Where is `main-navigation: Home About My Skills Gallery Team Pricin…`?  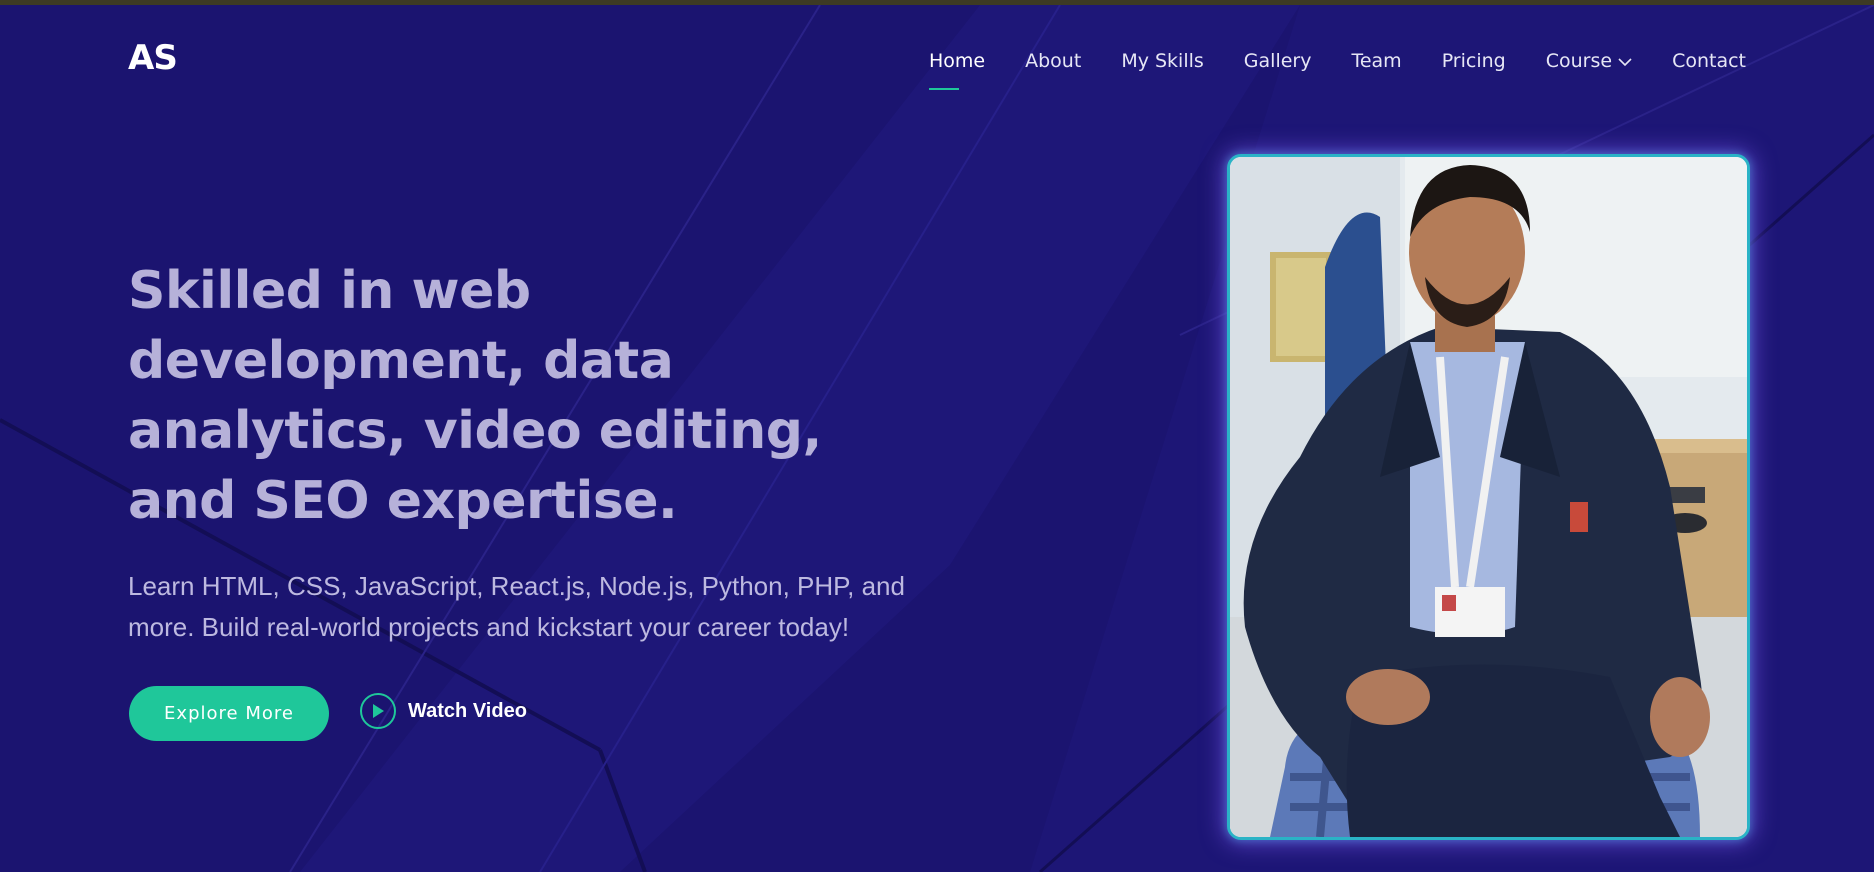
main-navigation: Home About My Skills Gallery Team Pricin… is located at coordinates (1317, 70).